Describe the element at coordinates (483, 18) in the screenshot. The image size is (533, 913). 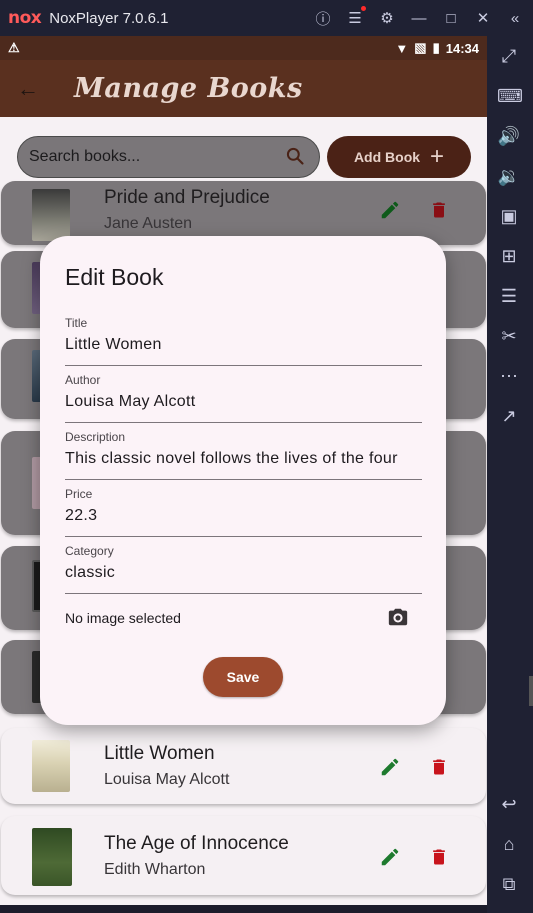
I see `close-icon: ✕` at that location.